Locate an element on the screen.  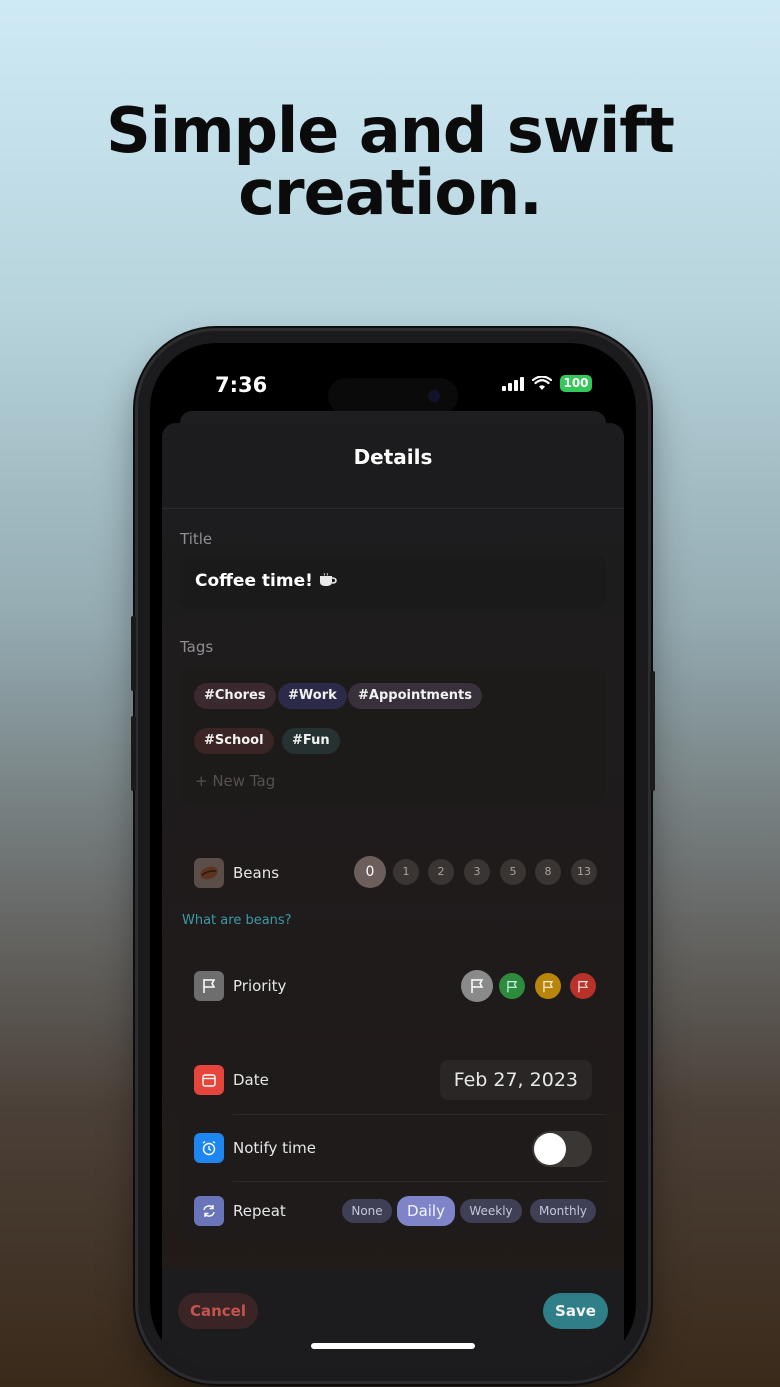
cellular-signal-icon is located at coordinates (513, 383).